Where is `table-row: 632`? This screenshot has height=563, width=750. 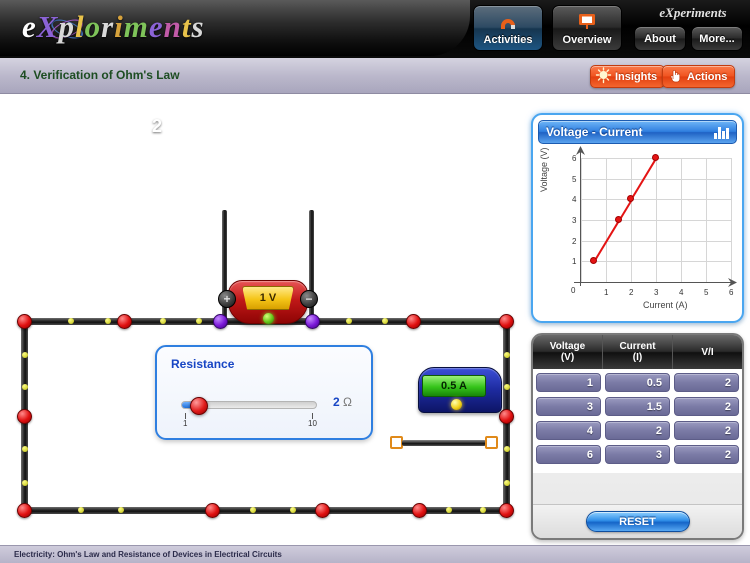
table-row: 632 is located at coordinates (637, 454).